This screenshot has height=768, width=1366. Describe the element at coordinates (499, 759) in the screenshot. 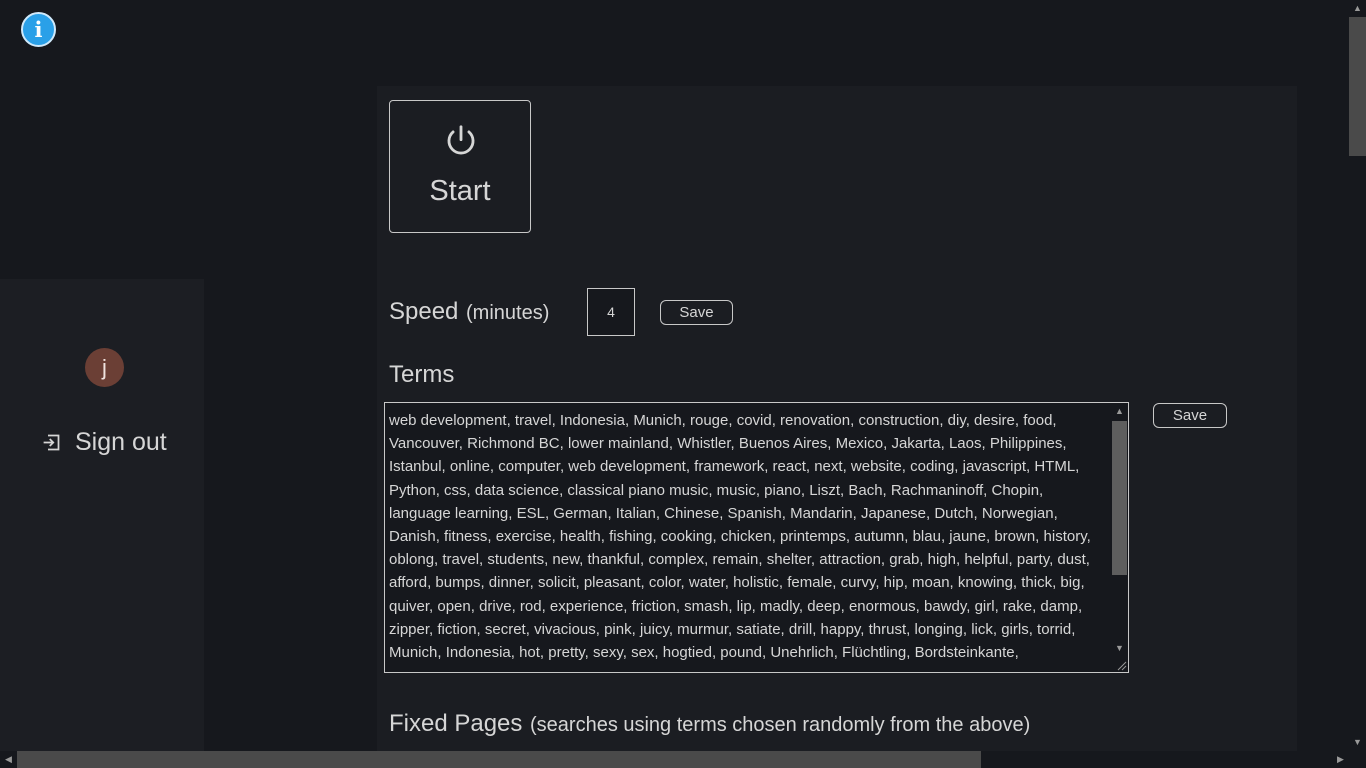

I see `page-horizontal-scroll-thumb` at that location.